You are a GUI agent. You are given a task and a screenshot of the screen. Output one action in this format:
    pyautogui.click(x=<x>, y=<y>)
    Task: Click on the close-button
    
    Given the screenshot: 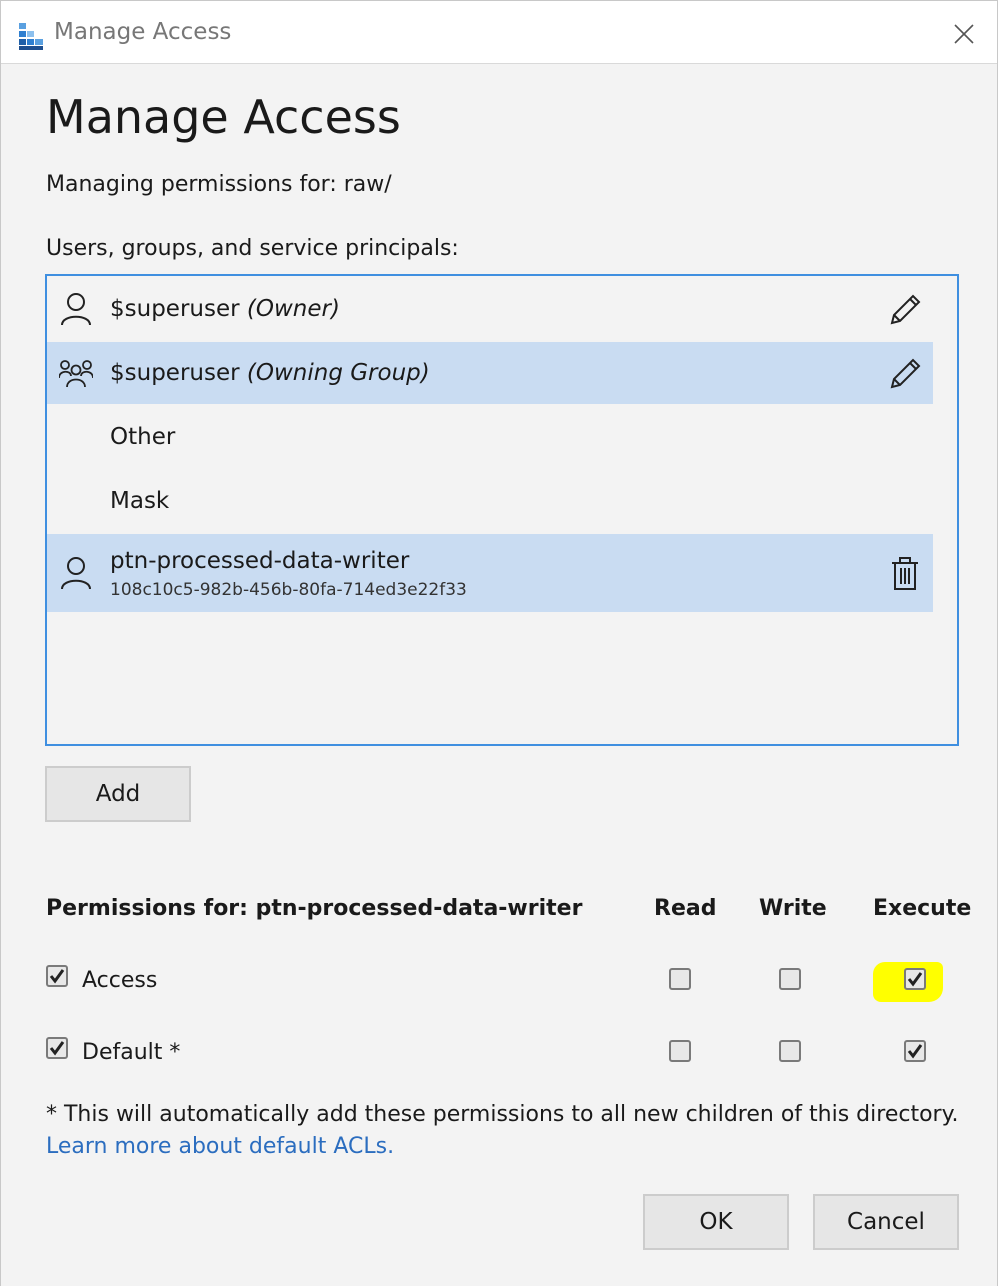 What is the action you would take?
    pyautogui.click(x=964, y=34)
    